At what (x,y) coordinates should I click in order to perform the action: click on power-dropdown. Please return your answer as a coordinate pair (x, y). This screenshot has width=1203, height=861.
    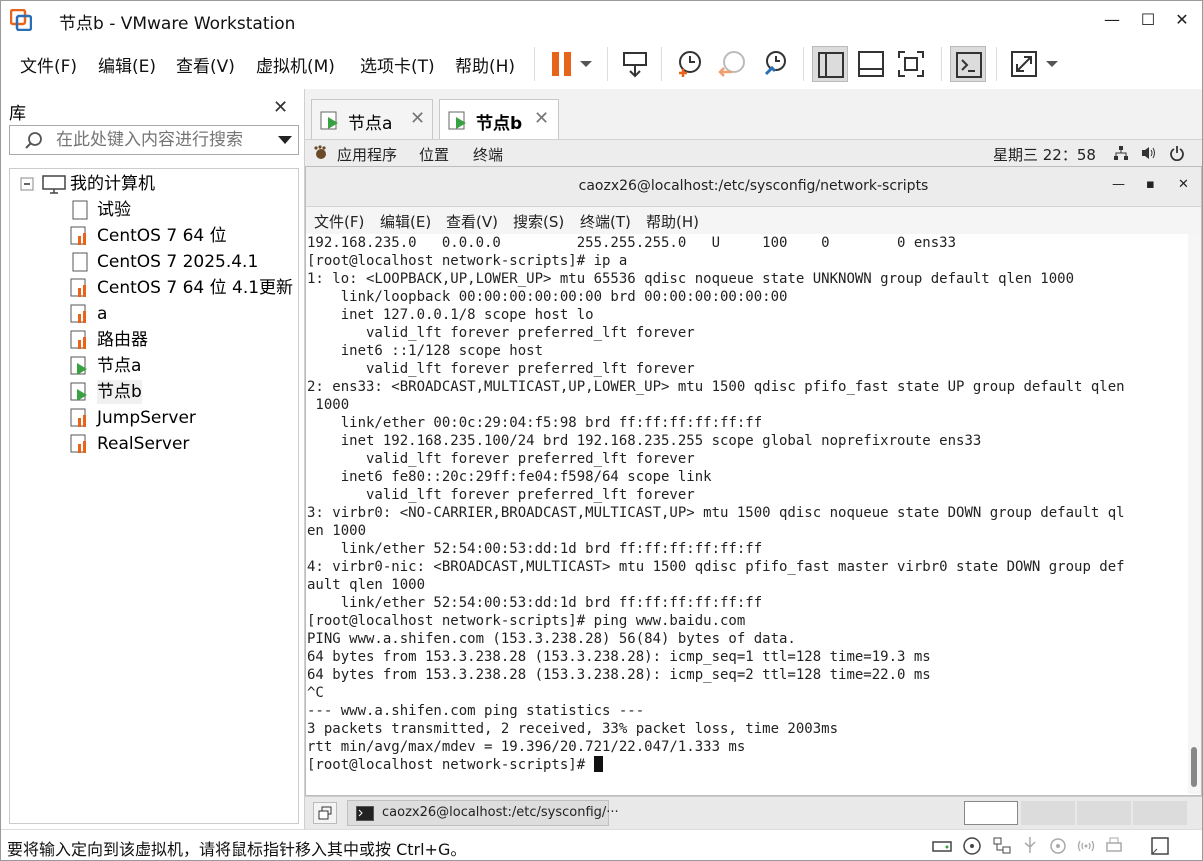
    Looking at the image, I should click on (586, 64).